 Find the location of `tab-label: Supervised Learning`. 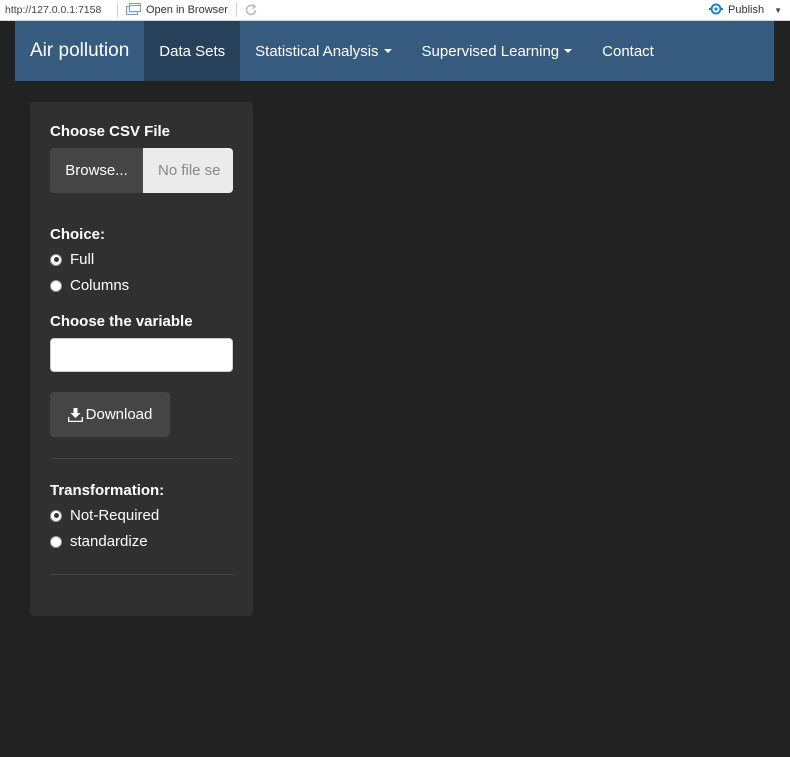

tab-label: Supervised Learning is located at coordinates (490, 51).